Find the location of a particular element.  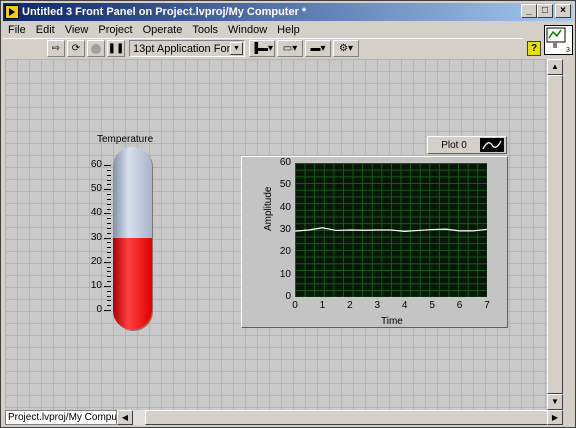

scroll-right-icon: ▶ is located at coordinates (555, 417).